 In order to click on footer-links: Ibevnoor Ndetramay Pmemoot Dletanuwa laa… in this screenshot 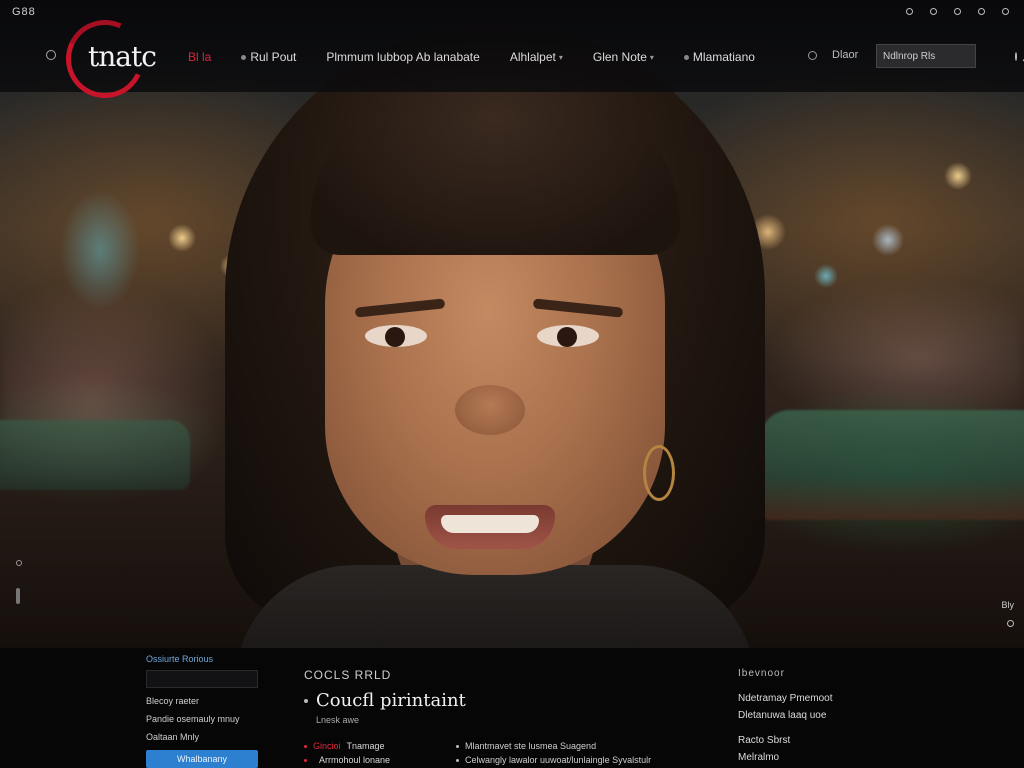, I will do `click(823, 718)`.